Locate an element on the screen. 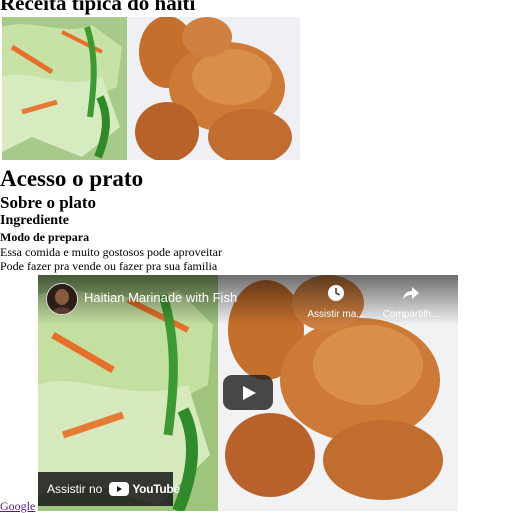  youtube-logo: YouTube is located at coordinates (144, 489).